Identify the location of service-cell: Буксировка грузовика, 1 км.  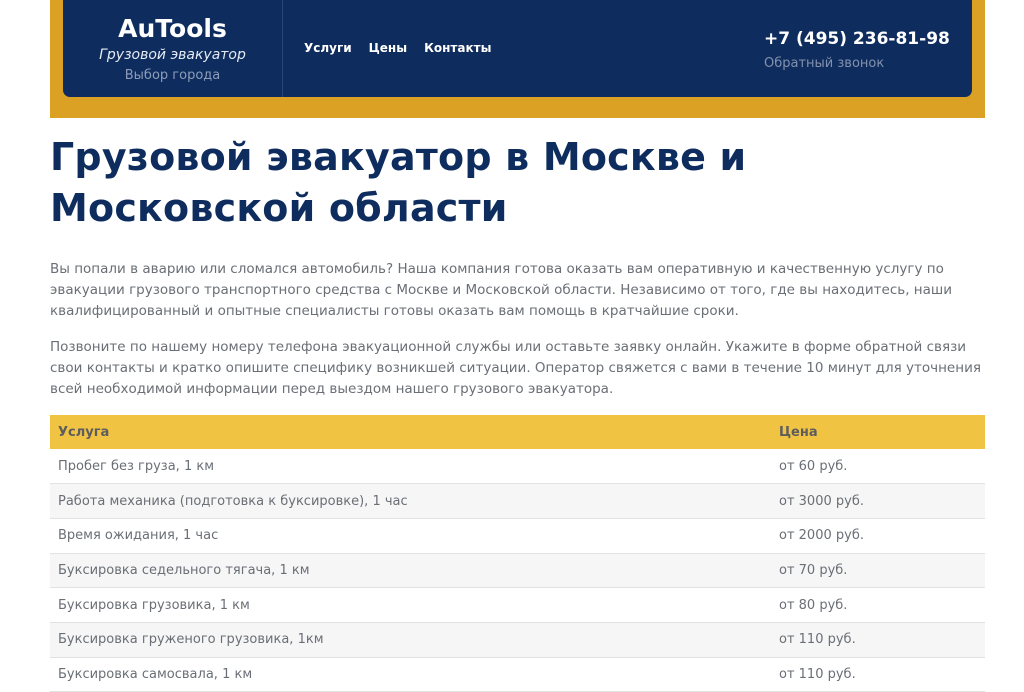
(410, 605).